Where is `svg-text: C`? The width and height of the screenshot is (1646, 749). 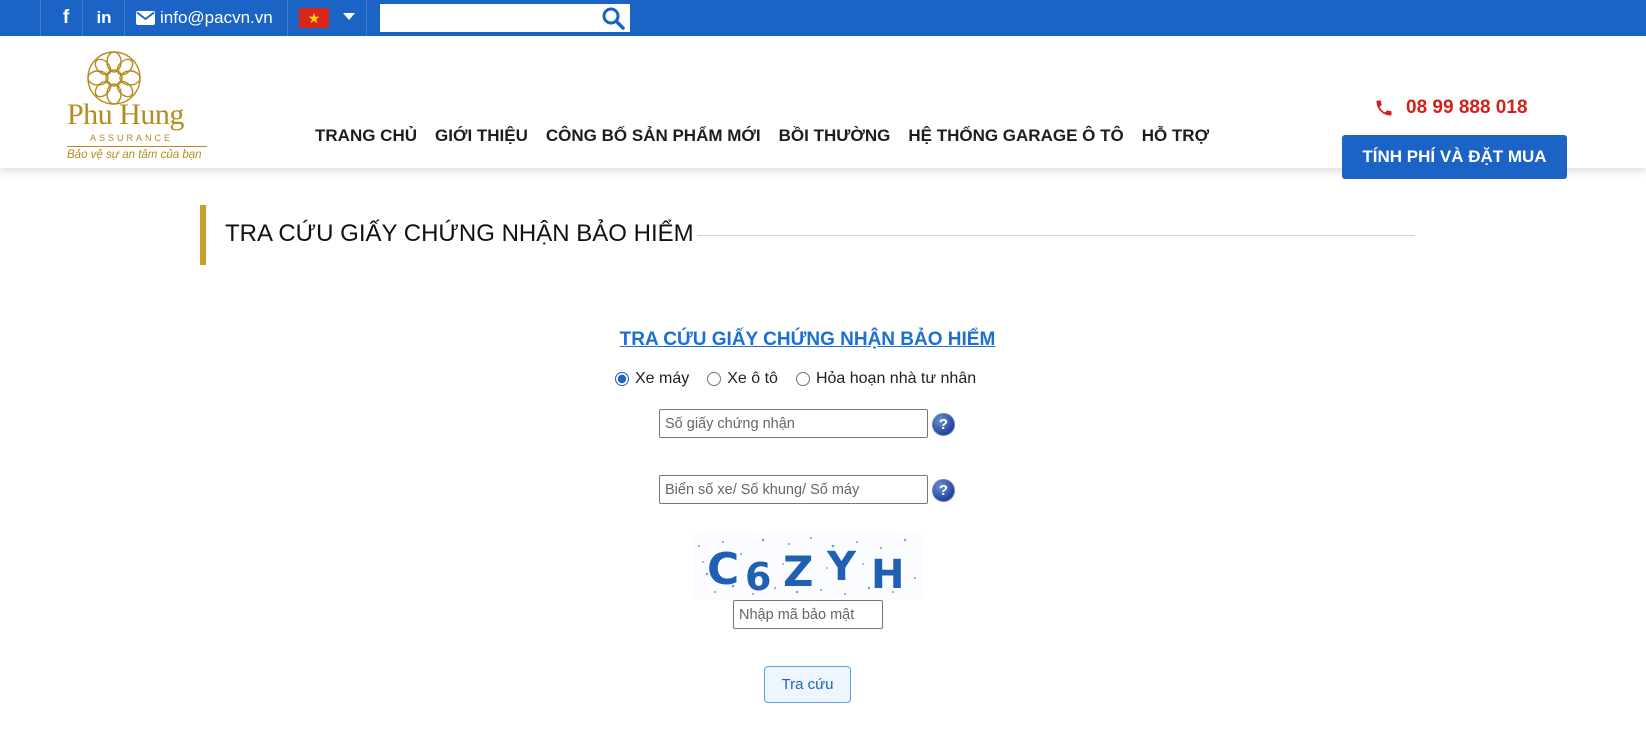
svg-text: C is located at coordinates (723, 569).